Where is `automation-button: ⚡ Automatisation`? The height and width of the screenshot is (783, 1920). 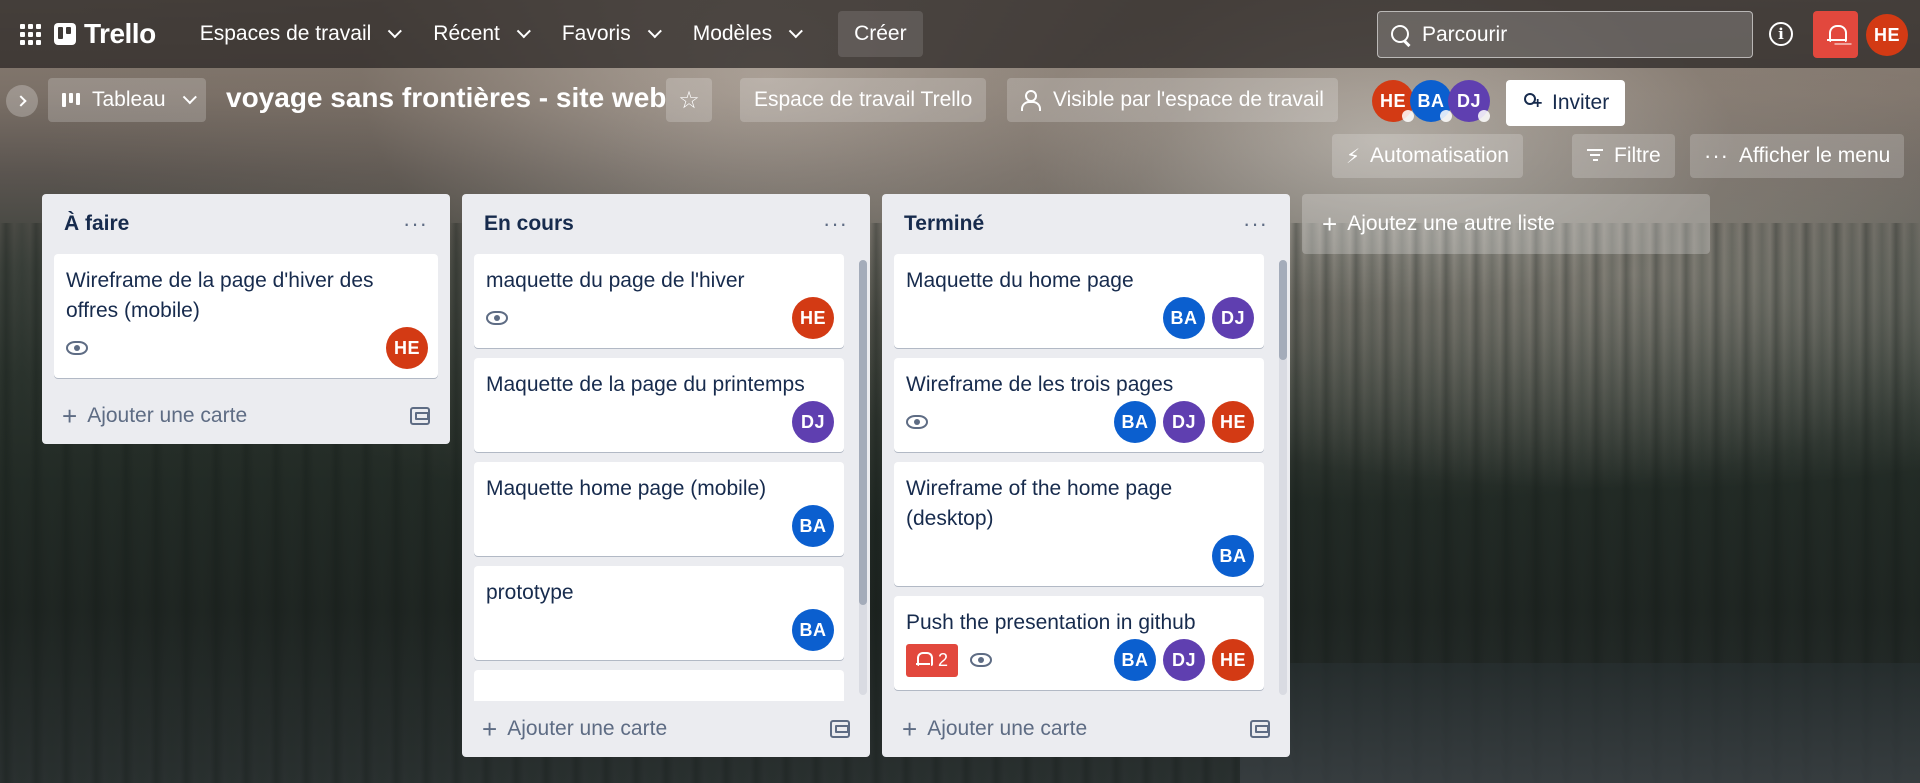
automation-button: ⚡ Automatisation is located at coordinates (1427, 156).